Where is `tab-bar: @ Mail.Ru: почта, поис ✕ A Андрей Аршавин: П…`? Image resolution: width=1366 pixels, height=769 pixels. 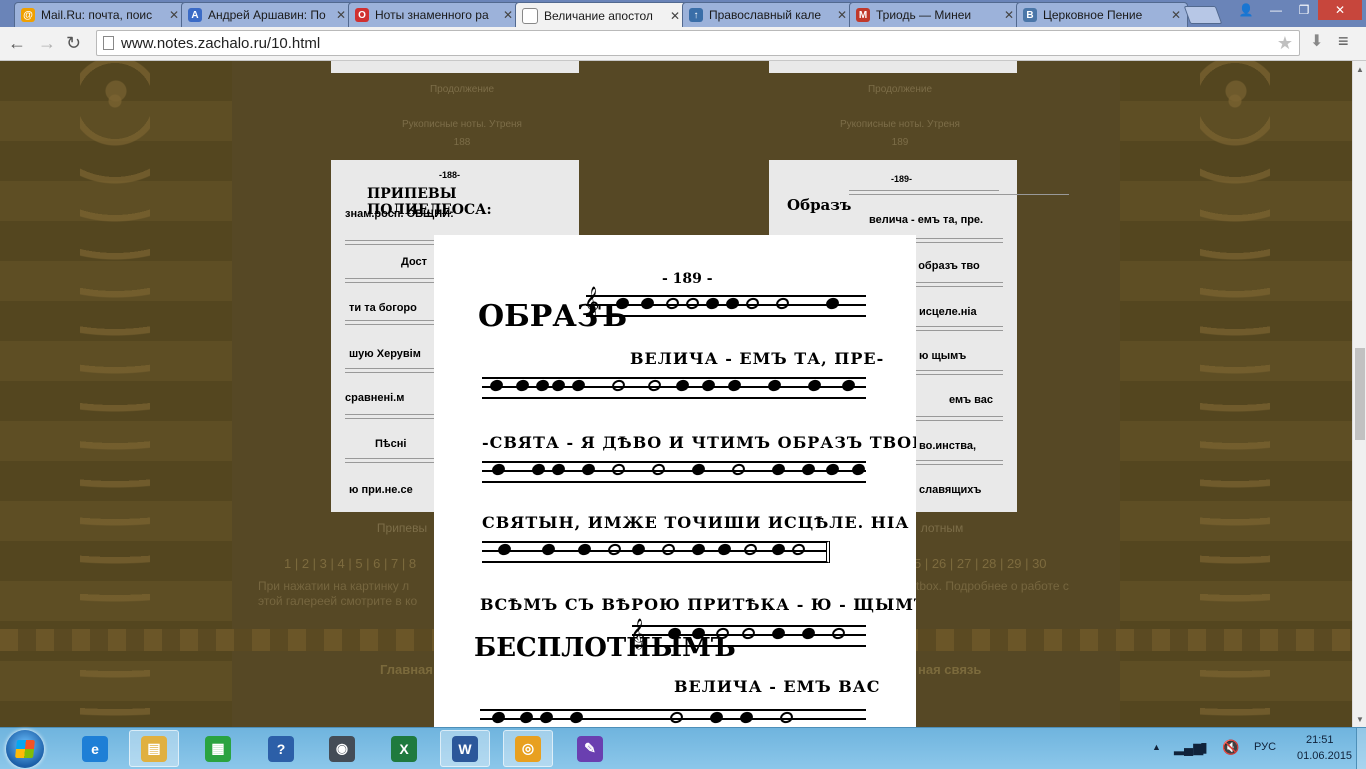 tab-bar: @ Mail.Ru: почта, поис ✕ A Андрей Аршавин: П… is located at coordinates (683, 14).